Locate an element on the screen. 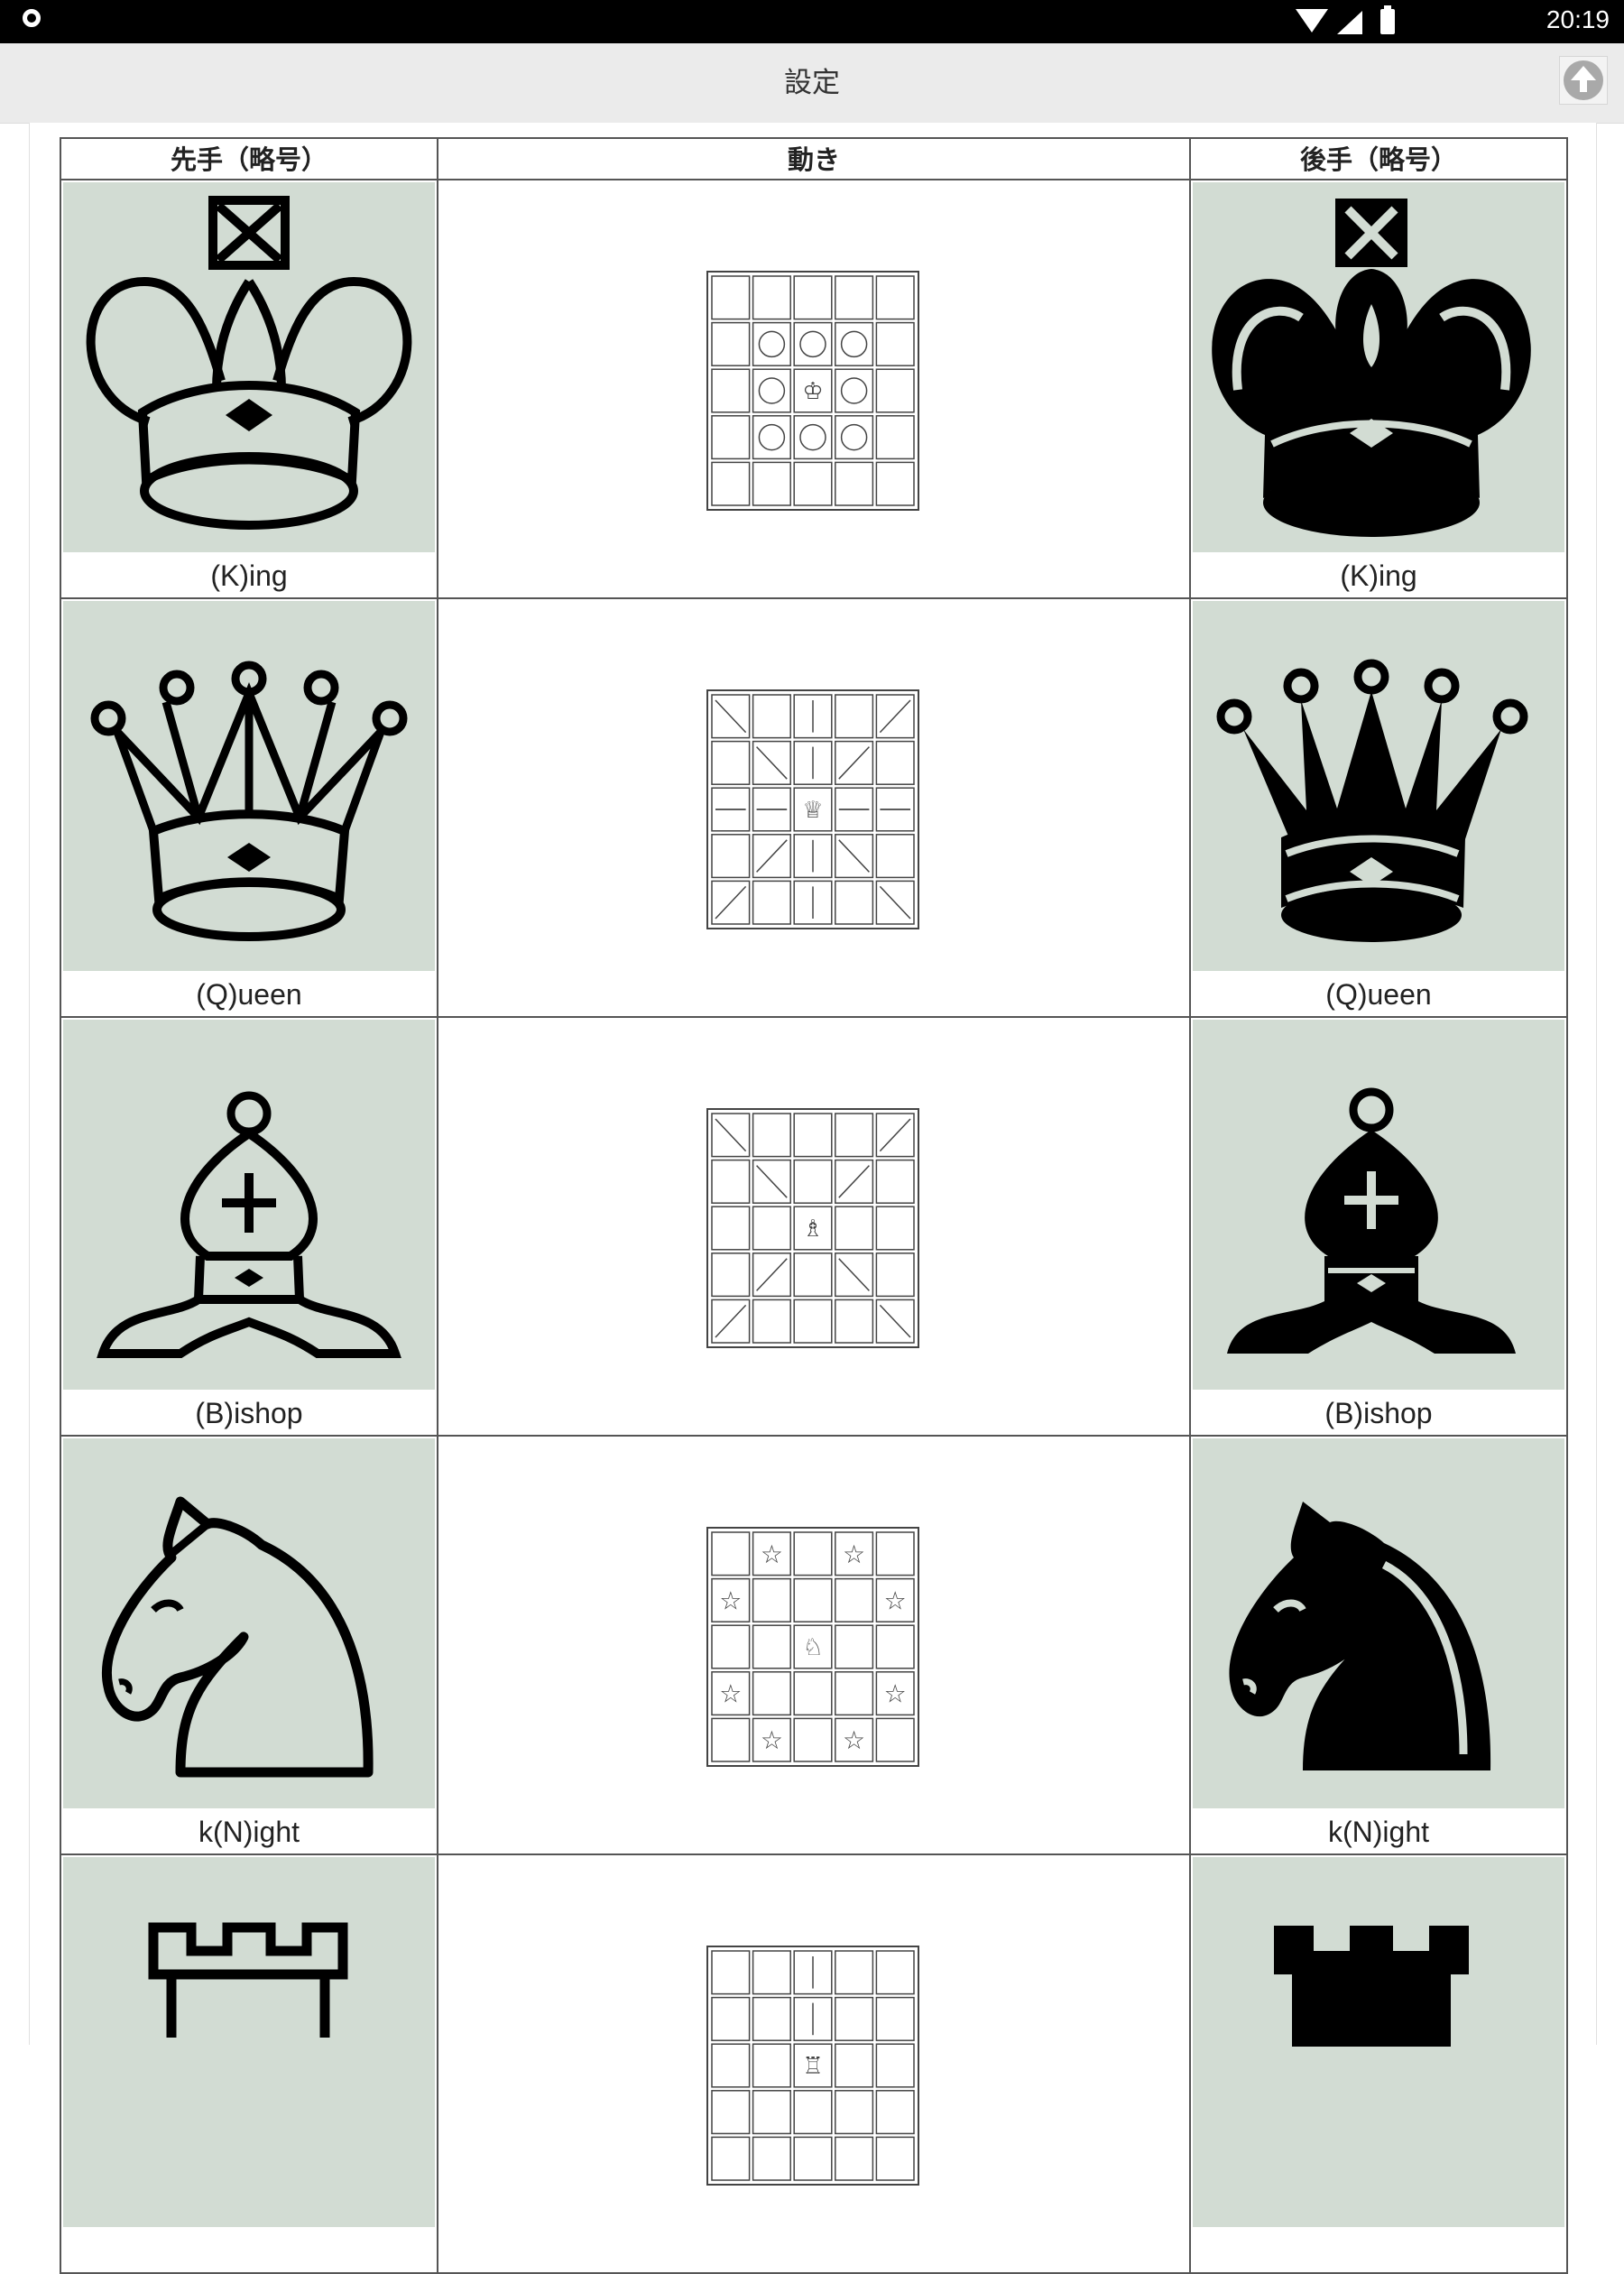 The image size is (1624, 2274). gote-bishop-cell: (B)ishop is located at coordinates (1379, 1226).